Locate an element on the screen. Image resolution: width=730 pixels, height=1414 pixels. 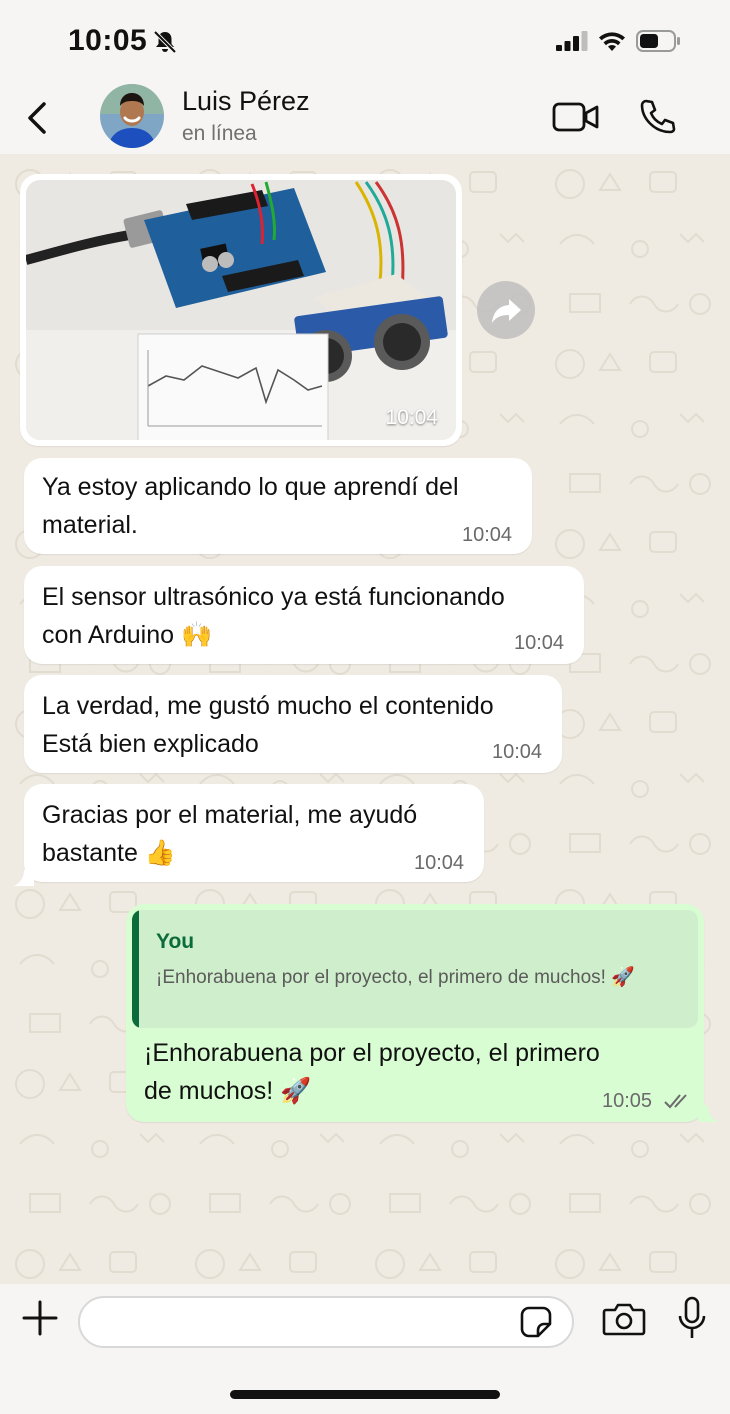
chat-header: Luis Pérez en línea is located at coordinates (365, 117).